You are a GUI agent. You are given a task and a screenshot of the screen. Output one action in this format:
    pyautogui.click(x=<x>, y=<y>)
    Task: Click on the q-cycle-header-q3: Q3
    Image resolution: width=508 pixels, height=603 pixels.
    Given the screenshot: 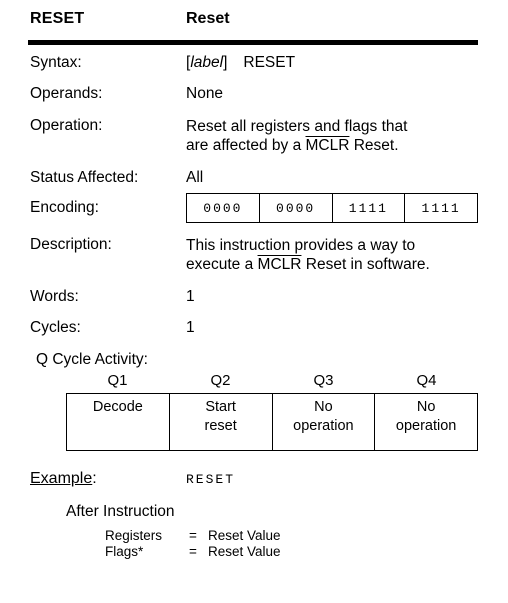 What is the action you would take?
    pyautogui.click(x=323, y=380)
    